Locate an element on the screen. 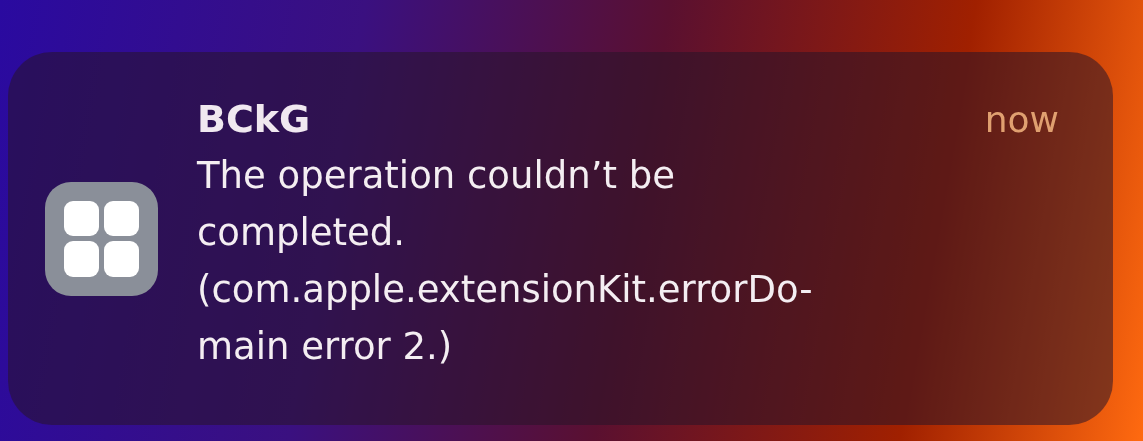  timestamp: now is located at coordinates (1021, 120).